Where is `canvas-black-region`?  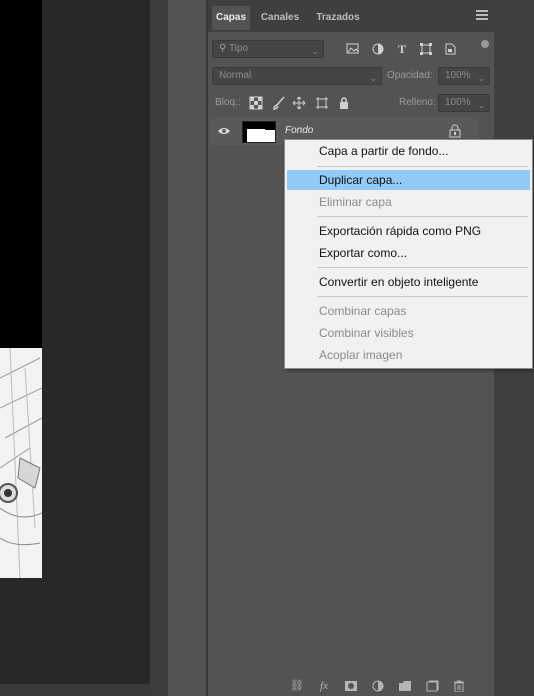 canvas-black-region is located at coordinates (21, 174).